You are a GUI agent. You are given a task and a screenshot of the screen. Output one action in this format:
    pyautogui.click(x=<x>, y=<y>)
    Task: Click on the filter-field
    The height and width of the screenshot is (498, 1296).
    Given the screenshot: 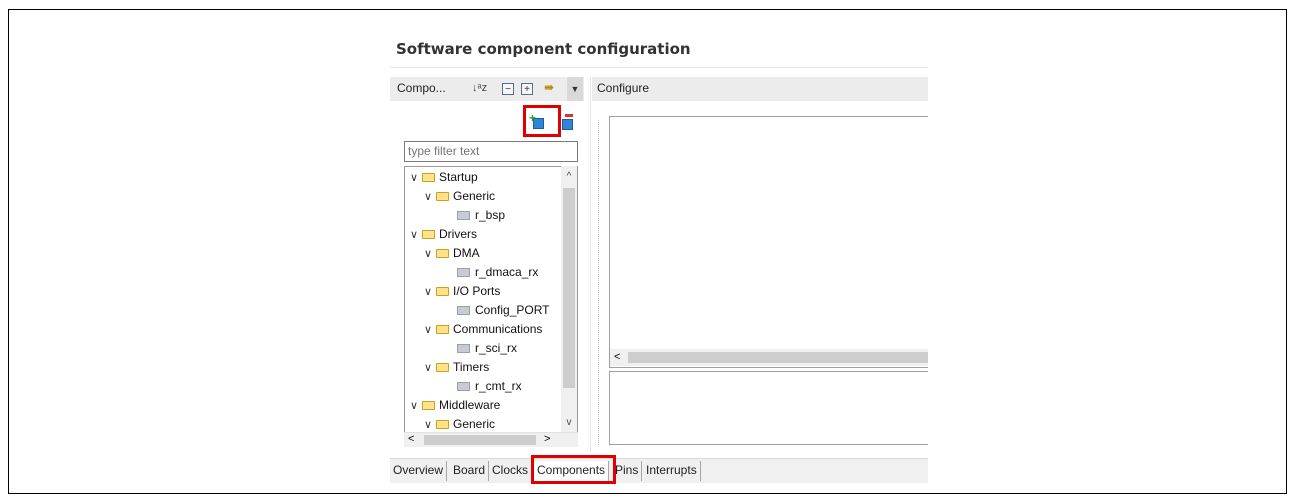 What is the action you would take?
    pyautogui.click(x=491, y=151)
    